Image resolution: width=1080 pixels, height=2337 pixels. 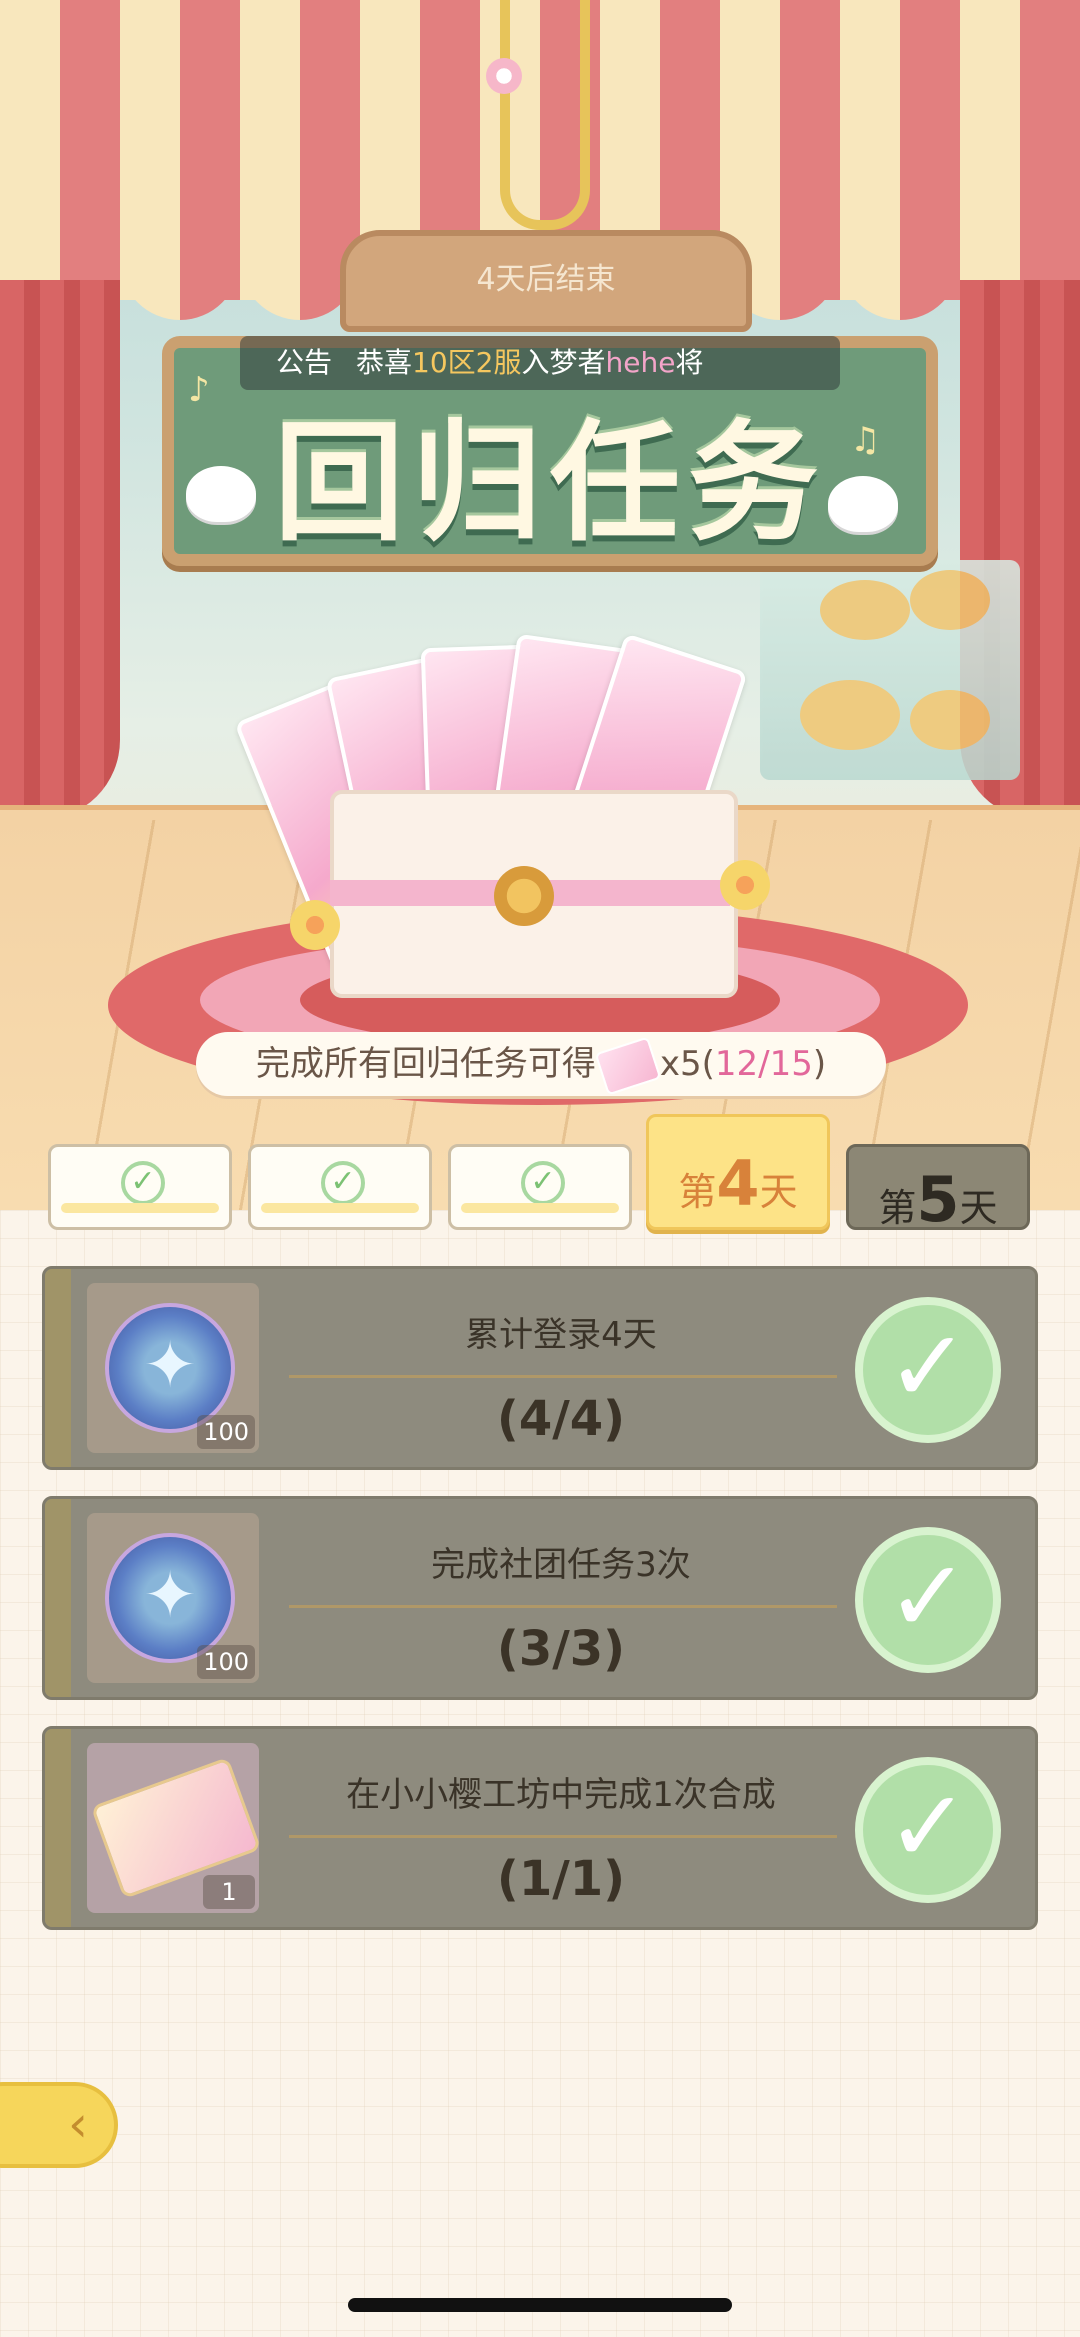 What do you see at coordinates (738, 1183) in the screenshot?
I see `day-tab-label: 第4天` at bounding box center [738, 1183].